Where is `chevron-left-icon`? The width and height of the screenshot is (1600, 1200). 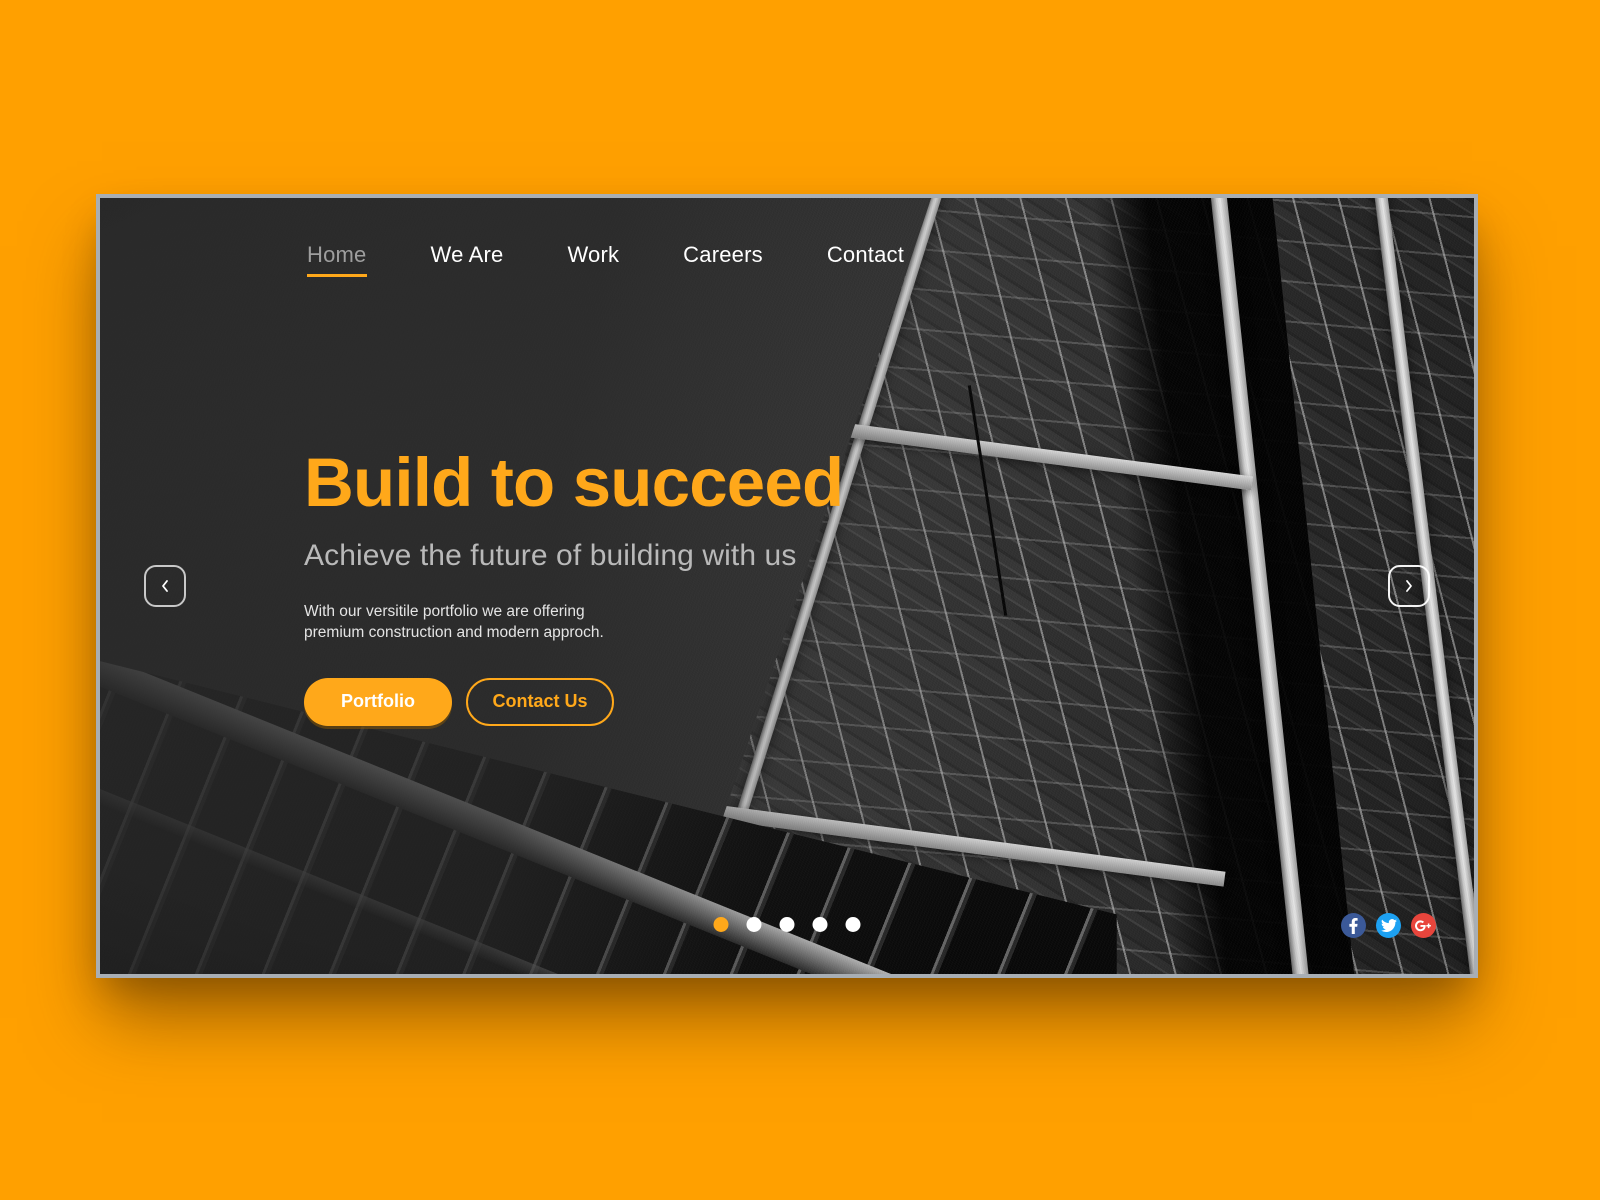
chevron-left-icon is located at coordinates (165, 586).